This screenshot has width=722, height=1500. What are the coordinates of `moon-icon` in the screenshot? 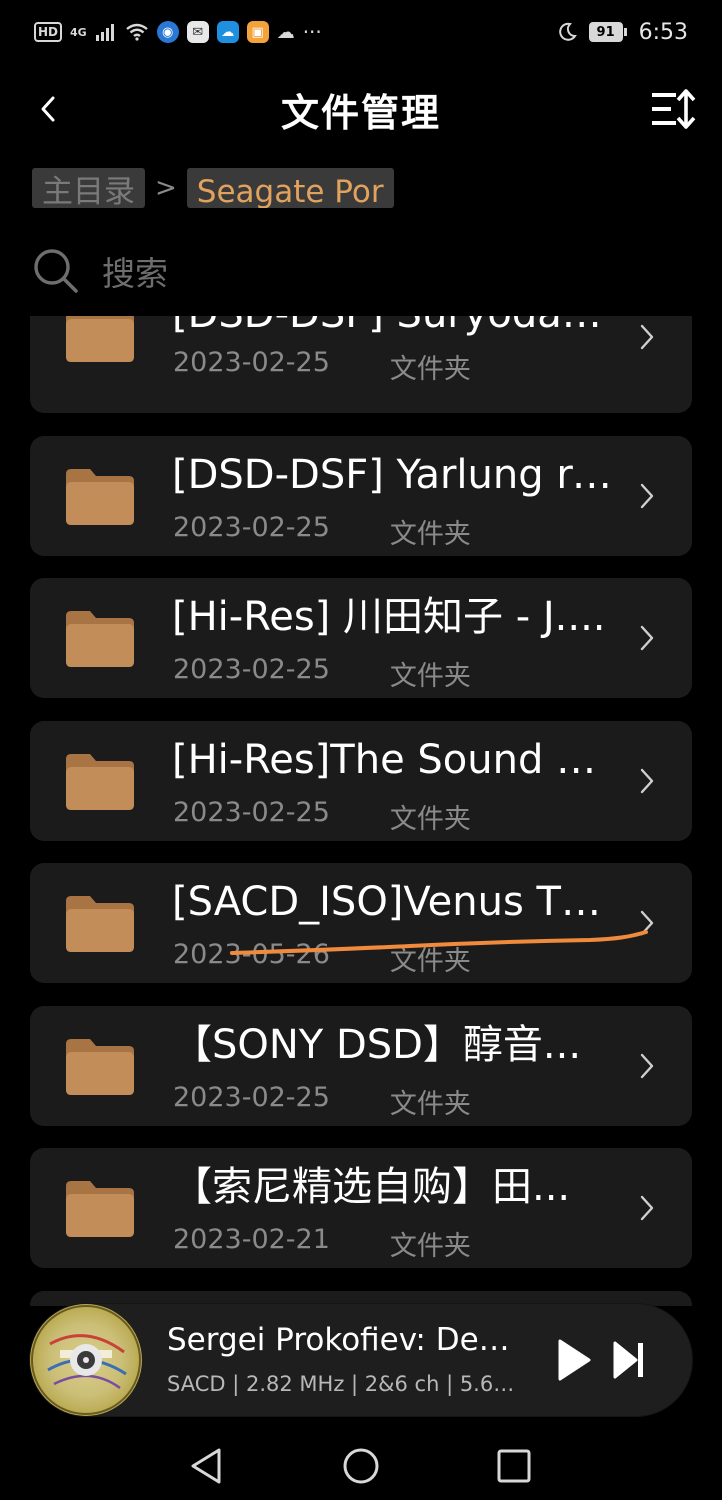 It's located at (567, 31).